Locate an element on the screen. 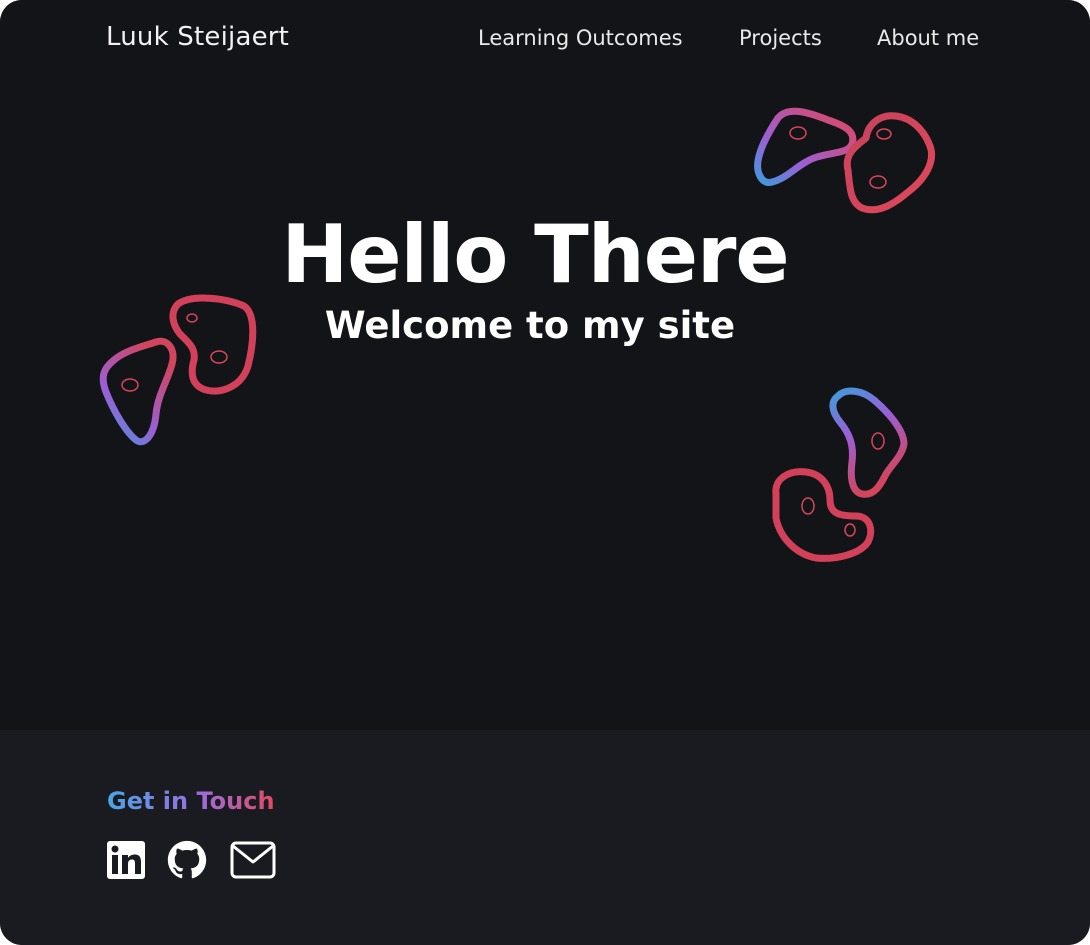 This screenshot has height=945, width=1090. main-nav: Learning Outcomes Projects About me is located at coordinates (738, 41).